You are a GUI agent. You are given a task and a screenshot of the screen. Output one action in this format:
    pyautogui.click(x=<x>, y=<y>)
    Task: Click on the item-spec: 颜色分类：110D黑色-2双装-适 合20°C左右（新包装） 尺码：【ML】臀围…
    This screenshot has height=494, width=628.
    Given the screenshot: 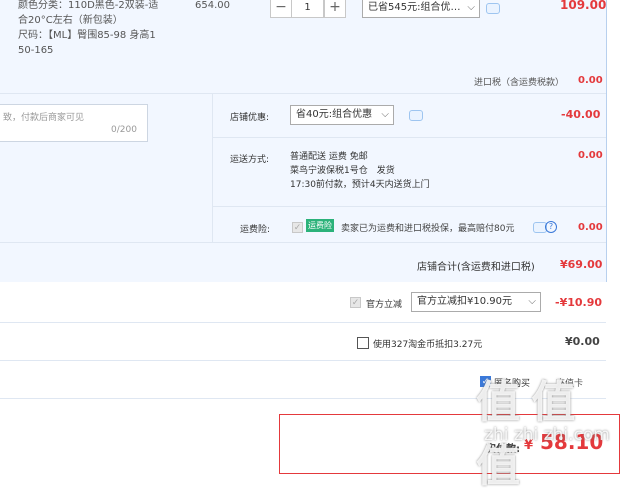 What is the action you would take?
    pyautogui.click(x=88, y=29)
    